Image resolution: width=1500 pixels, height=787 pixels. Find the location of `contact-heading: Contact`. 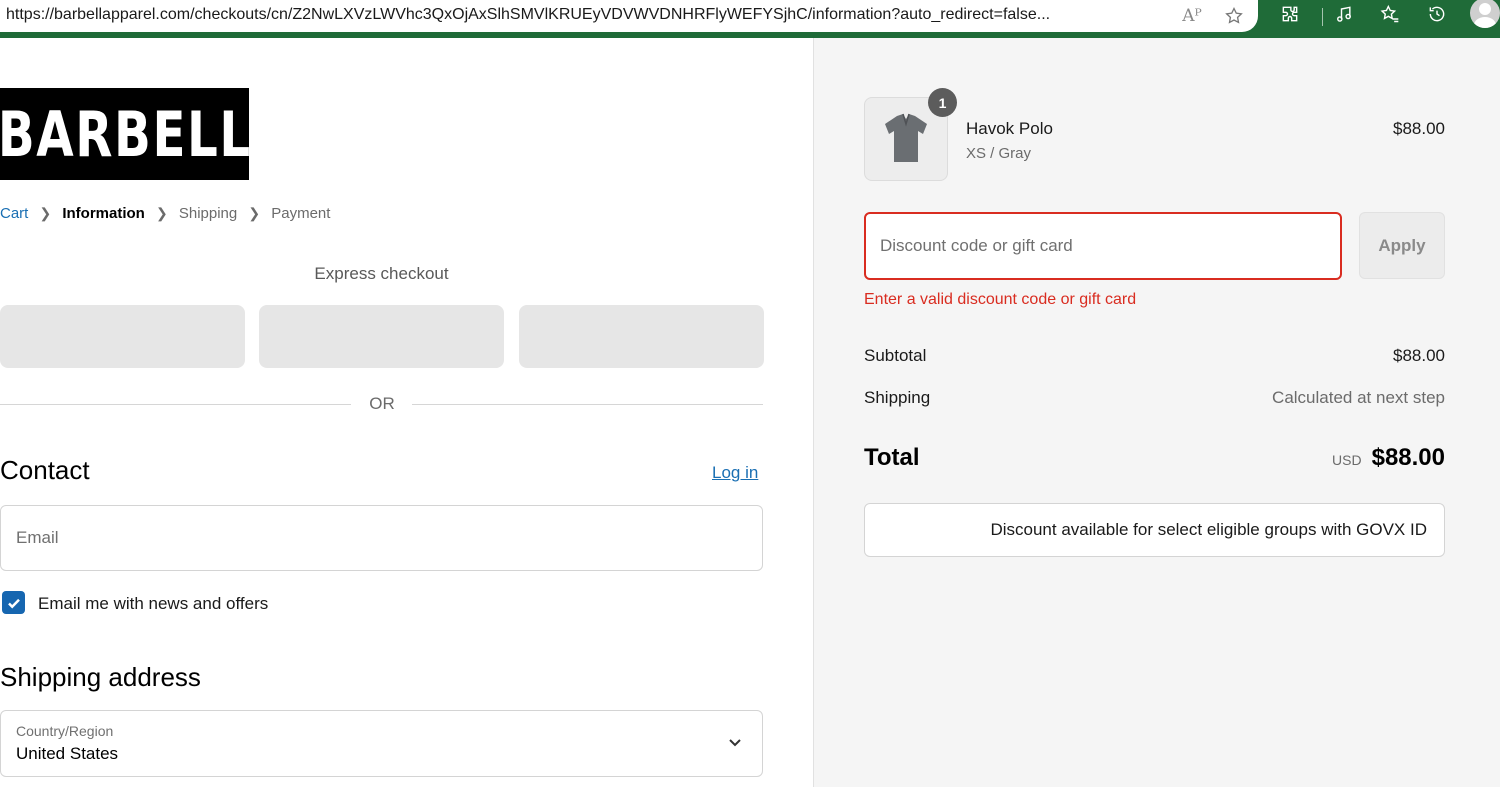

contact-heading: Contact is located at coordinates (45, 470).